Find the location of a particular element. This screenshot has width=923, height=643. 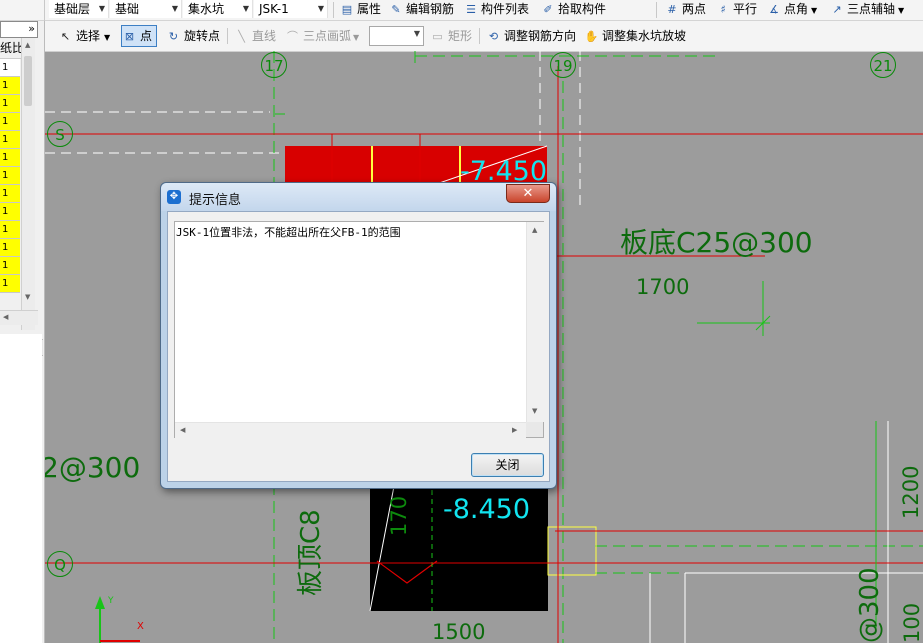

component-type-select: 集水坑 ▼ is located at coordinates (218, 9).